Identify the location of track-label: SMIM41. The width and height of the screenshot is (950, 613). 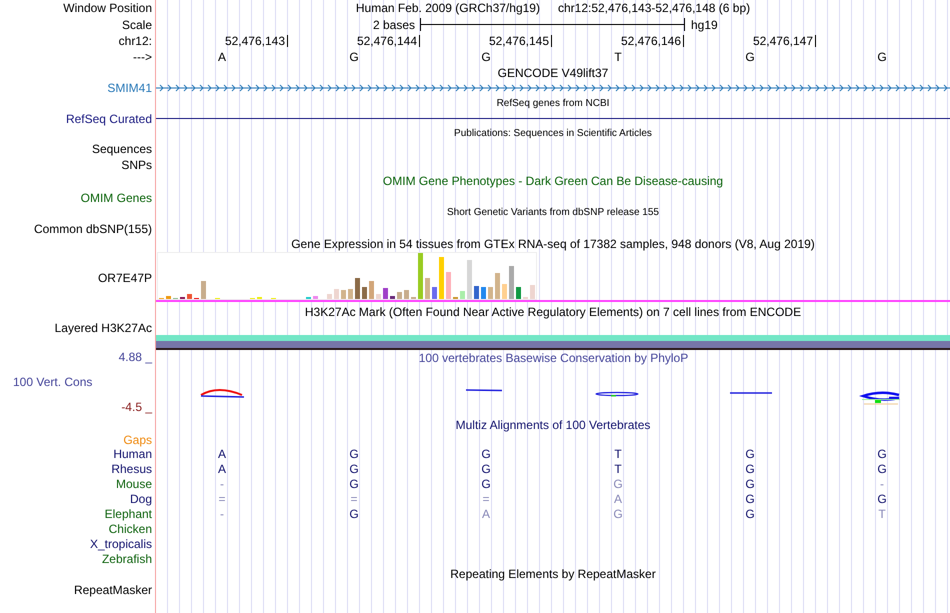
(129, 88).